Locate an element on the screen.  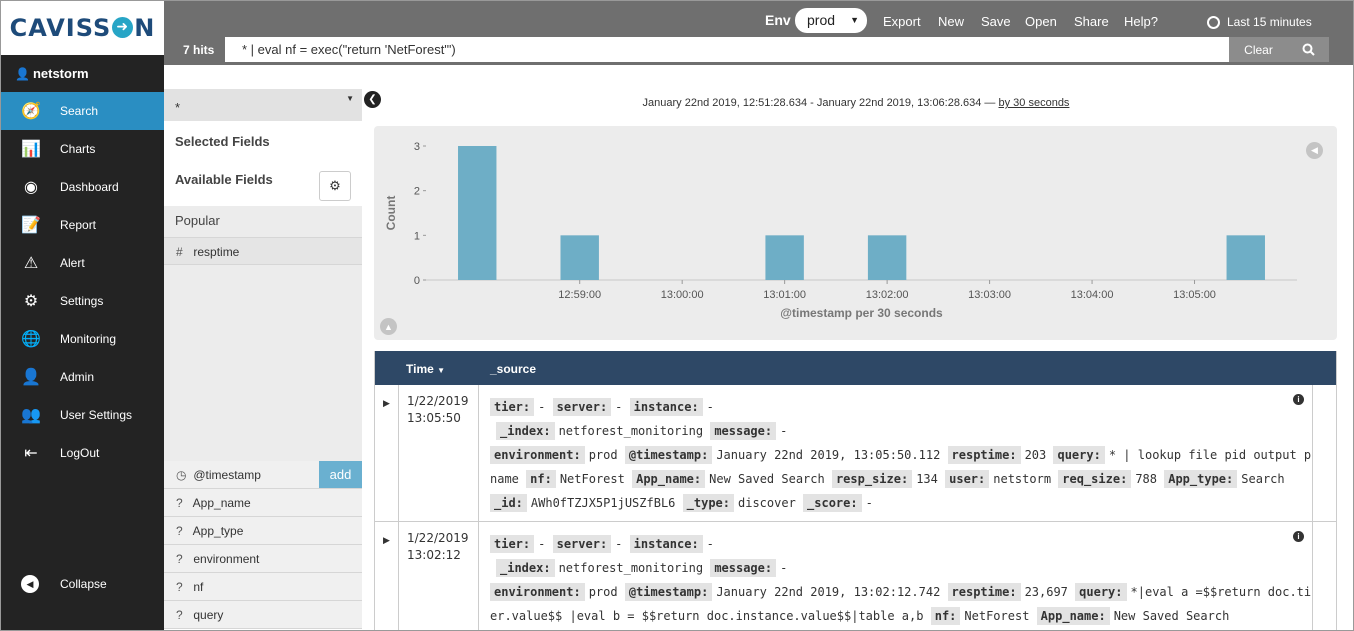
sidebar-item-admin: 👤 Admin is located at coordinates (82, 377).